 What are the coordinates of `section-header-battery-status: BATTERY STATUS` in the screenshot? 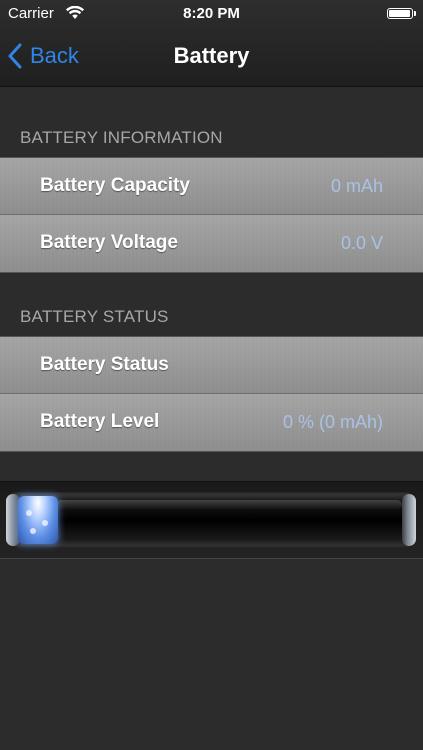 It's located at (94, 316).